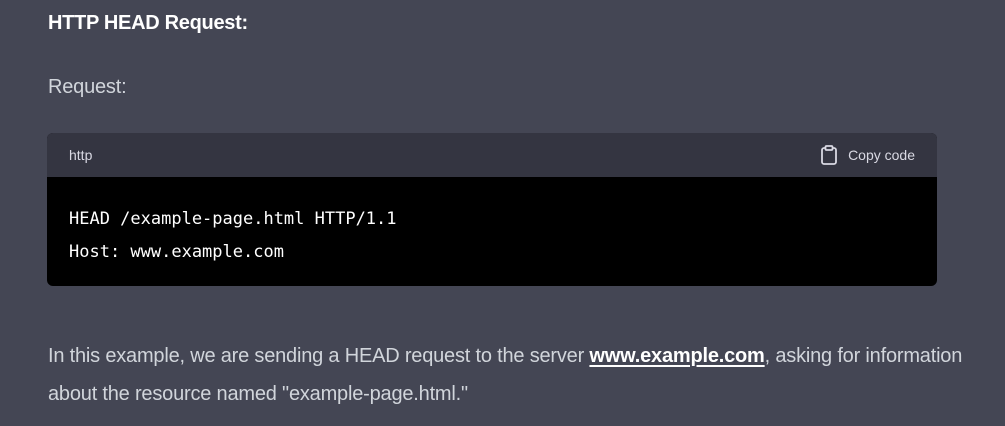 This screenshot has height=426, width=1005. I want to click on copy-code-label: Copy code, so click(881, 155).